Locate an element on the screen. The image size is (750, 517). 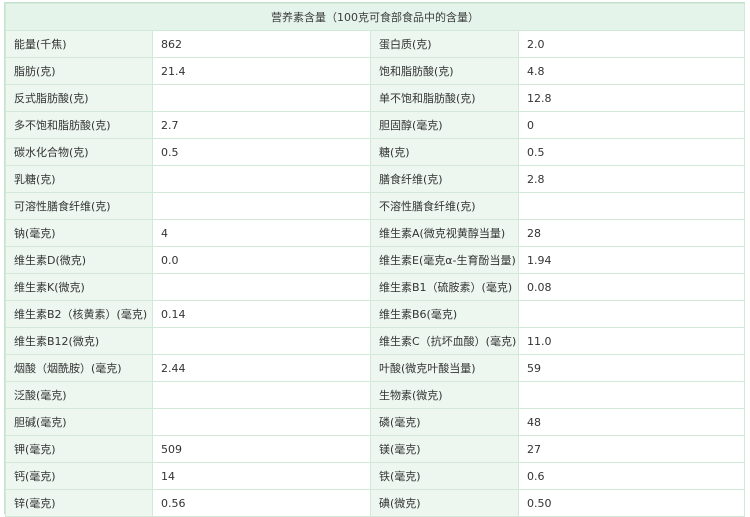
nutrient-label: 镁(毫克) is located at coordinates (444, 449).